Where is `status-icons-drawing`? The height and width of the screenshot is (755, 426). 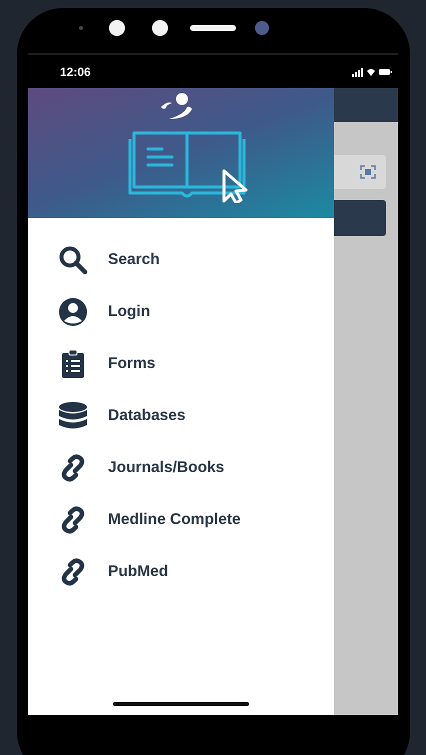 status-icons-drawing is located at coordinates (372, 72).